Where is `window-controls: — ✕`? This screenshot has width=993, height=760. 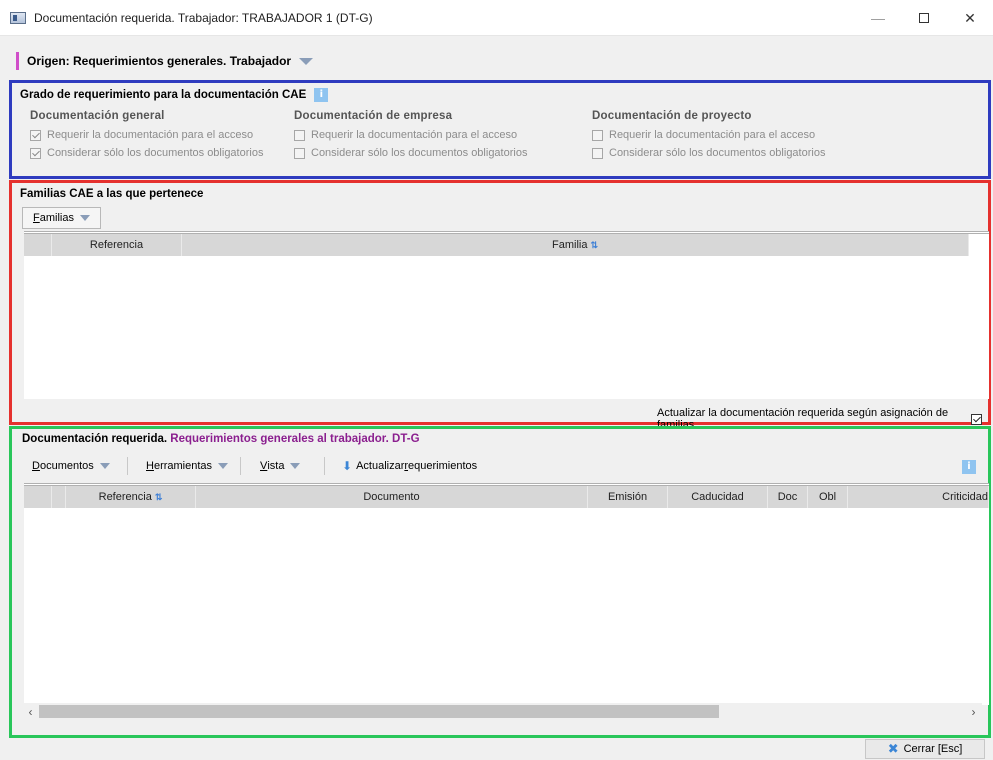 window-controls: — ✕ is located at coordinates (924, 18).